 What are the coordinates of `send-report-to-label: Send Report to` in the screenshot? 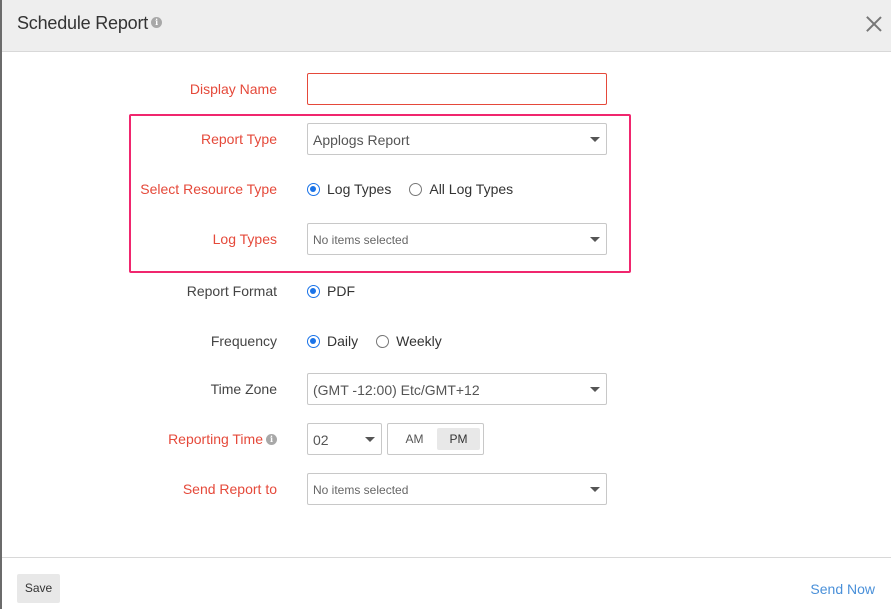 It's located at (229, 489).